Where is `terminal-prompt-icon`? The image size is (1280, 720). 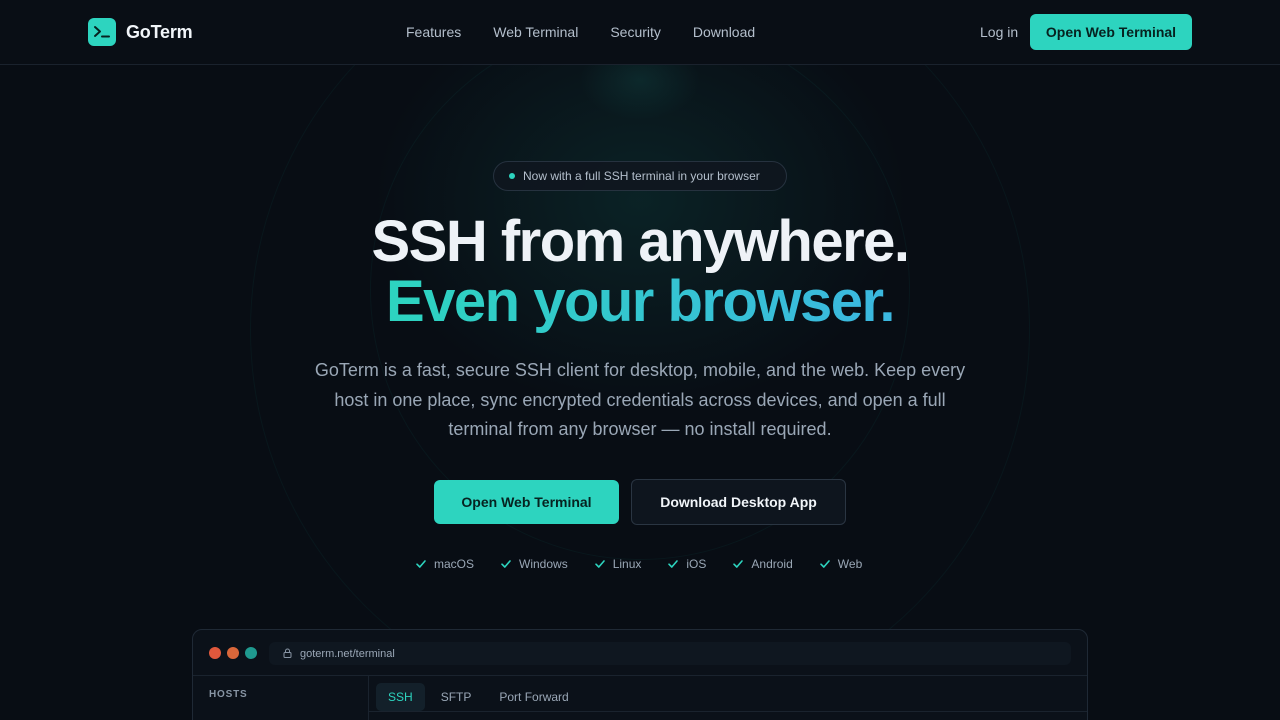
terminal-prompt-icon is located at coordinates (102, 32).